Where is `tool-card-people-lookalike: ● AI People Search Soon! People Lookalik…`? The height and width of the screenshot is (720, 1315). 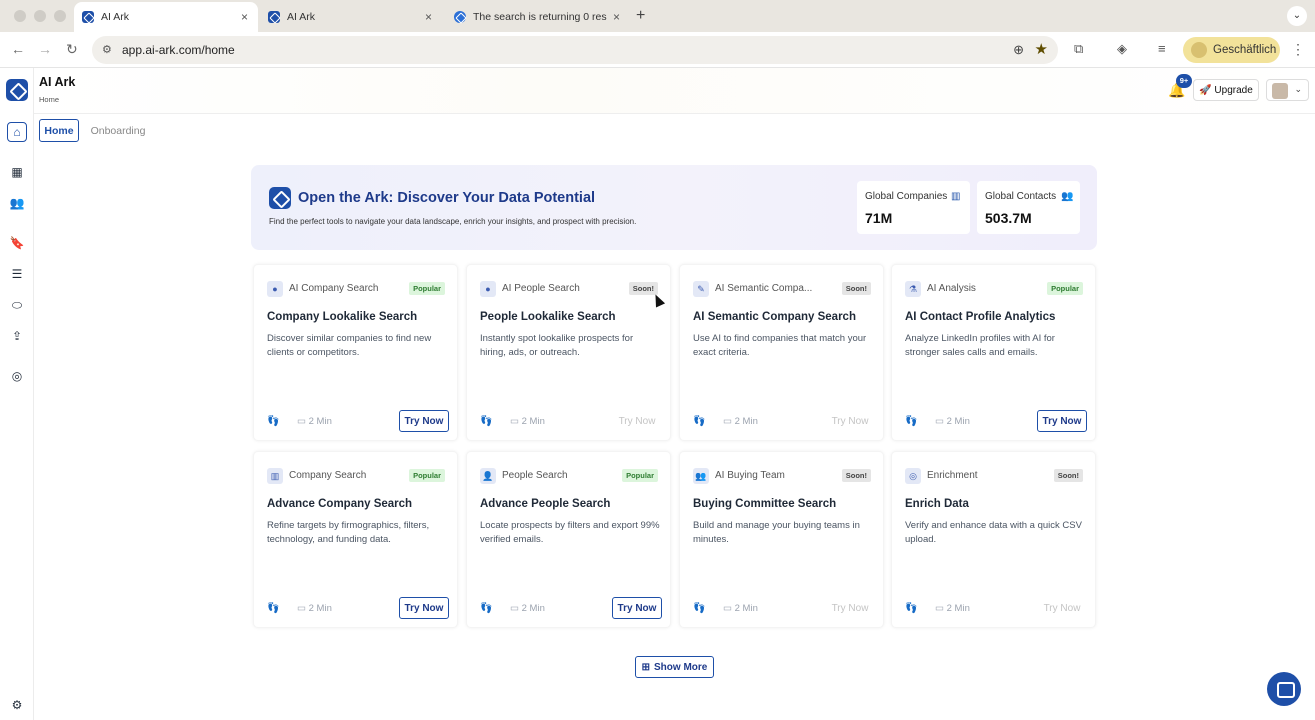
tool-card-people-lookalike: ● AI People Search Soon! People Lookalik… is located at coordinates (568, 352).